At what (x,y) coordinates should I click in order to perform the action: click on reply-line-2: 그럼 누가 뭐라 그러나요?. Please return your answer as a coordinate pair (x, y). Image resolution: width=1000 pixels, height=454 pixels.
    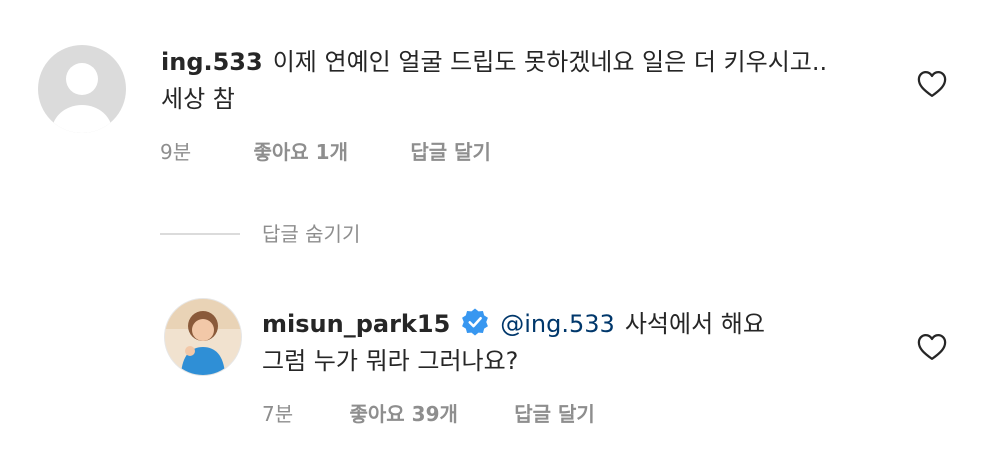
    Looking at the image, I should click on (390, 361).